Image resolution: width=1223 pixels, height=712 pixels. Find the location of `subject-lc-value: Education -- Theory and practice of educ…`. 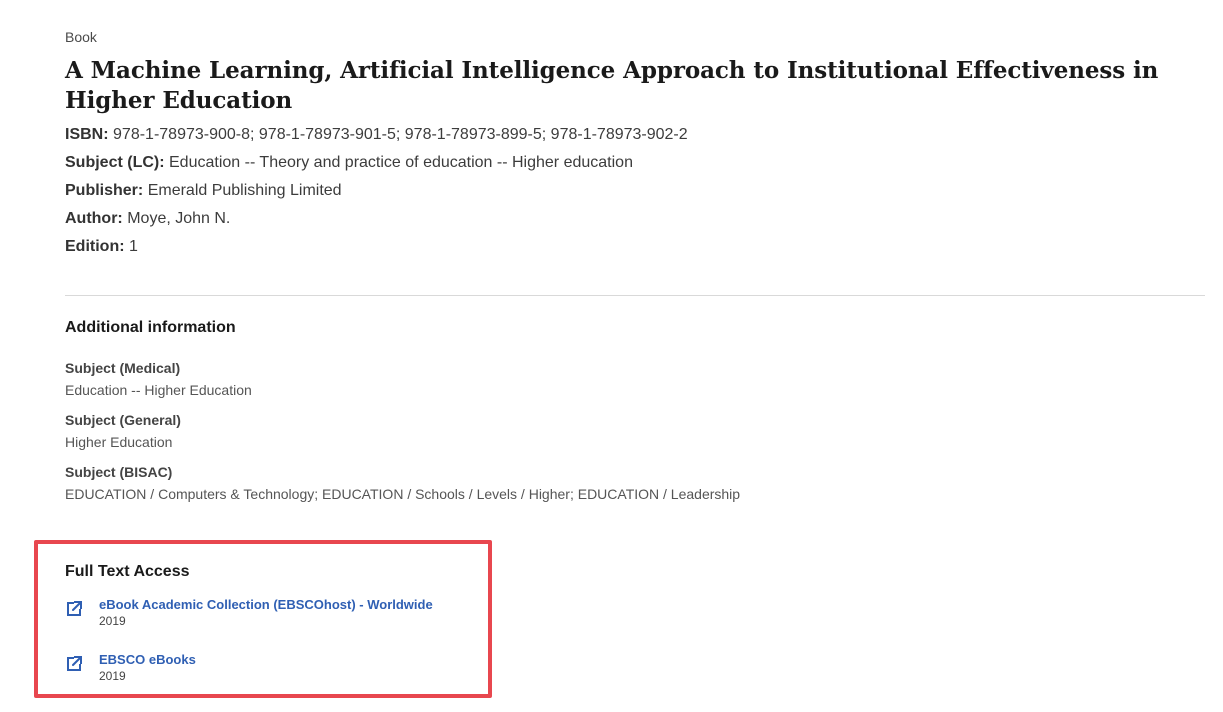

subject-lc-value: Education -- Theory and practice of educ… is located at coordinates (401, 162).